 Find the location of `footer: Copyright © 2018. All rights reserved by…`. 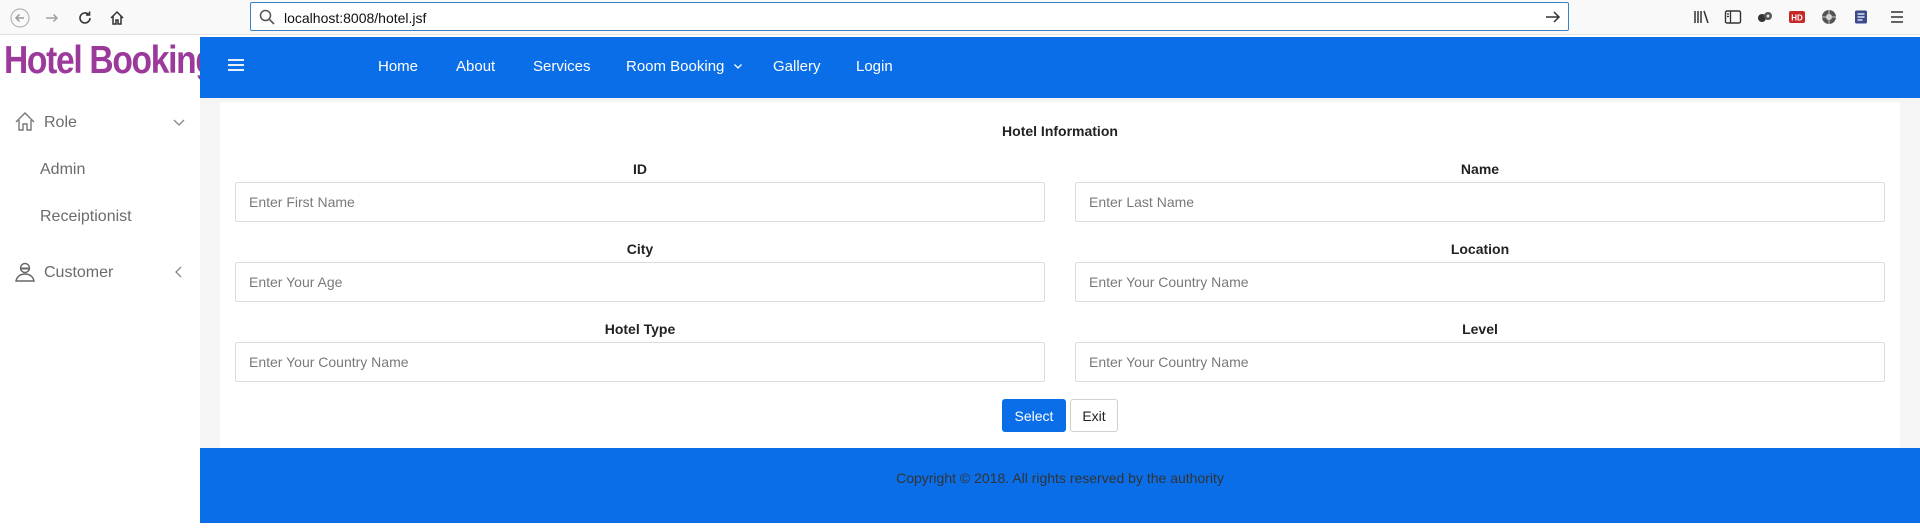

footer: Copyright © 2018. All rights reserved by… is located at coordinates (1060, 485).